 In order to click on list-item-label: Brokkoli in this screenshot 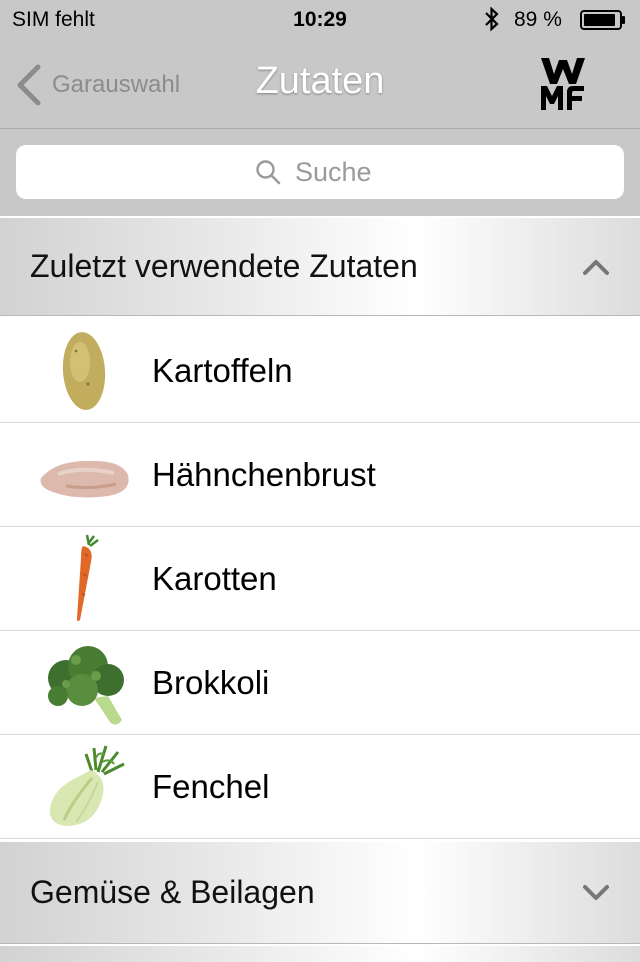, I will do `click(211, 682)`.